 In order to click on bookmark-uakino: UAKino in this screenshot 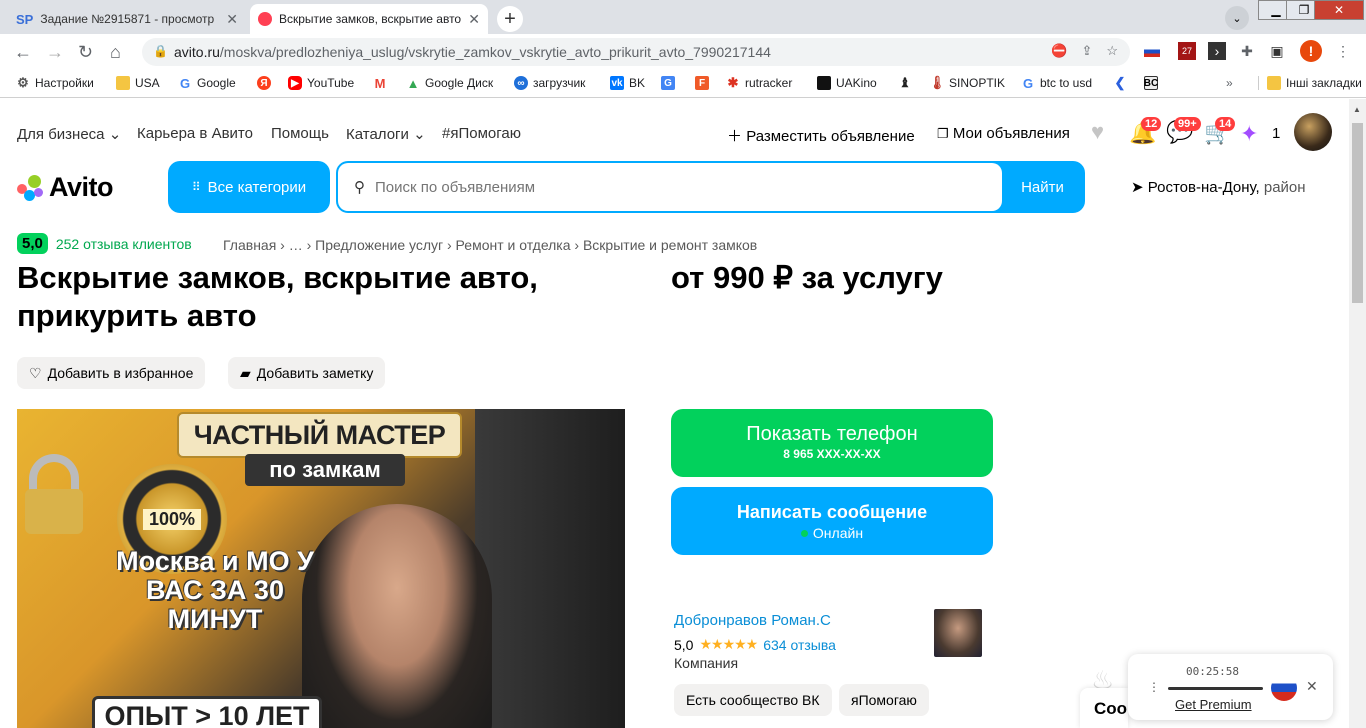, I will do `click(847, 83)`.